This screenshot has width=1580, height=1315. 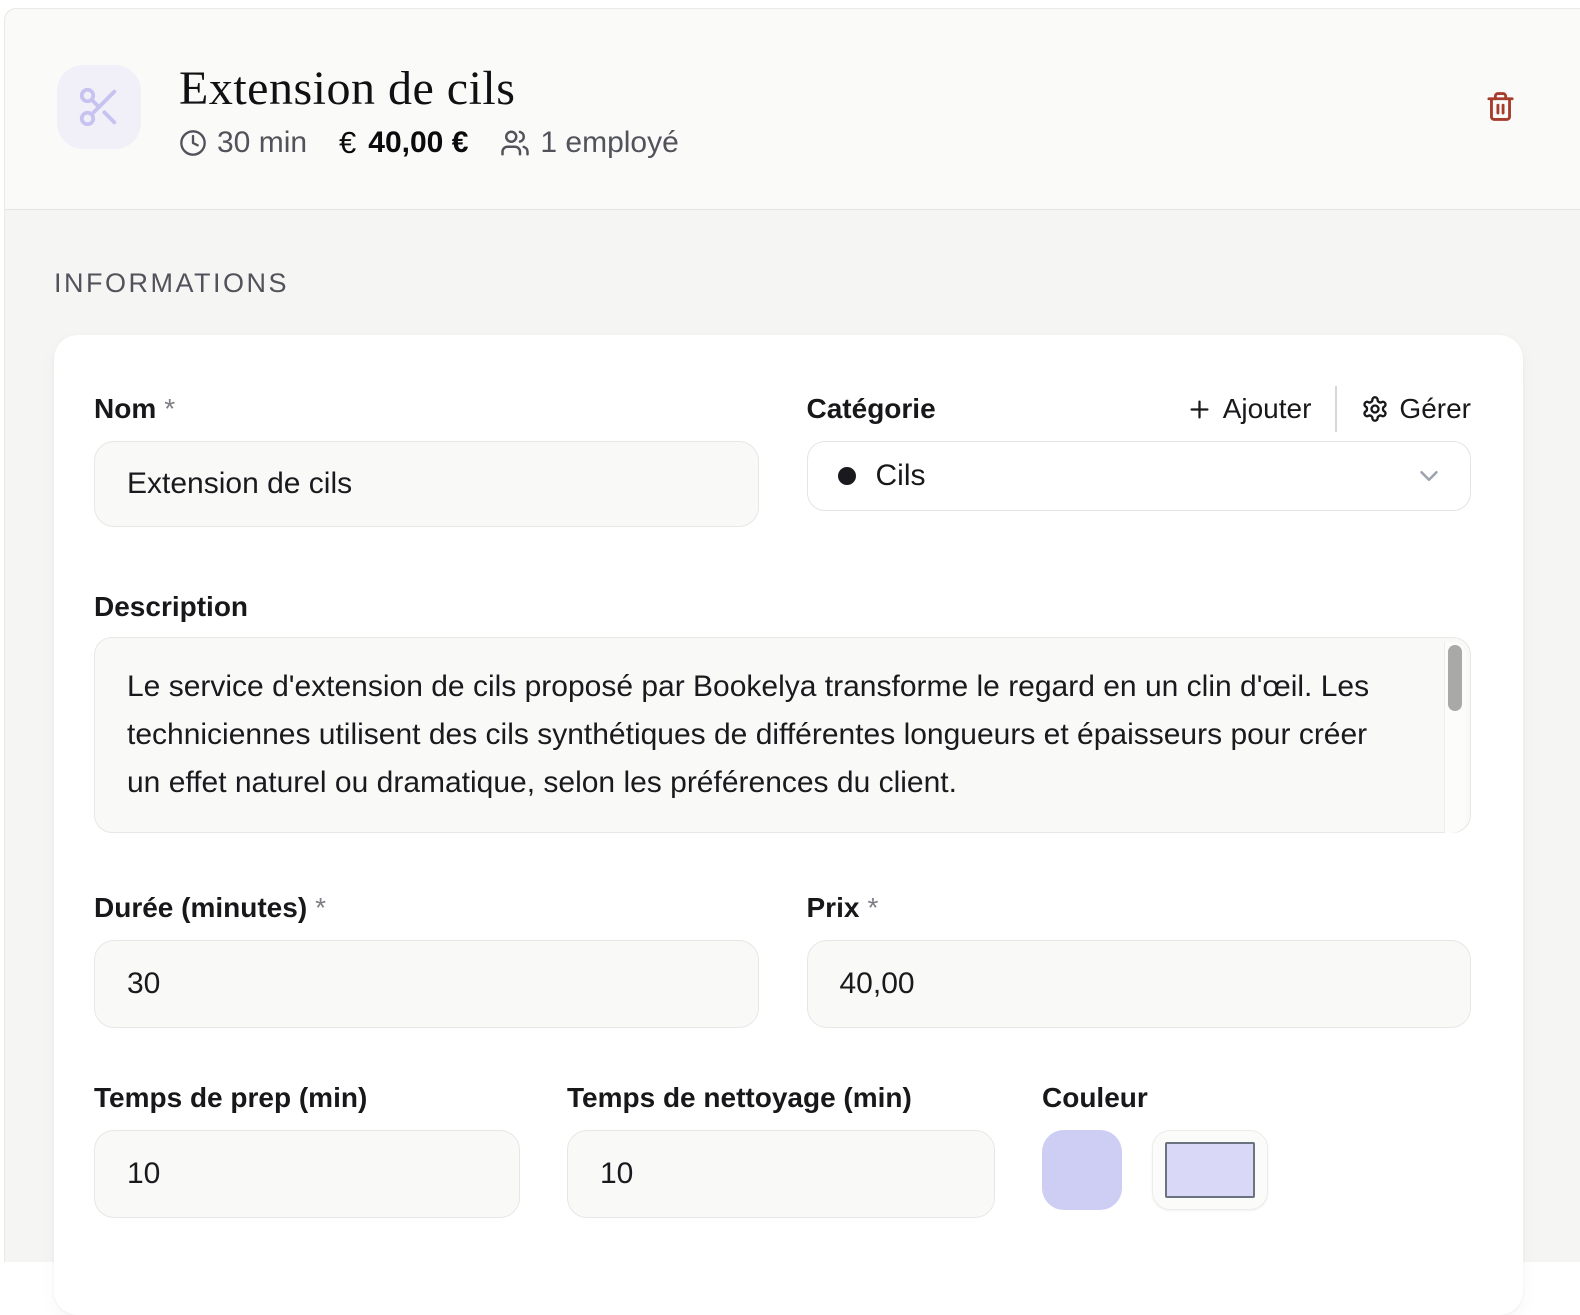 I want to click on duration-meta: 30 min, so click(x=243, y=143).